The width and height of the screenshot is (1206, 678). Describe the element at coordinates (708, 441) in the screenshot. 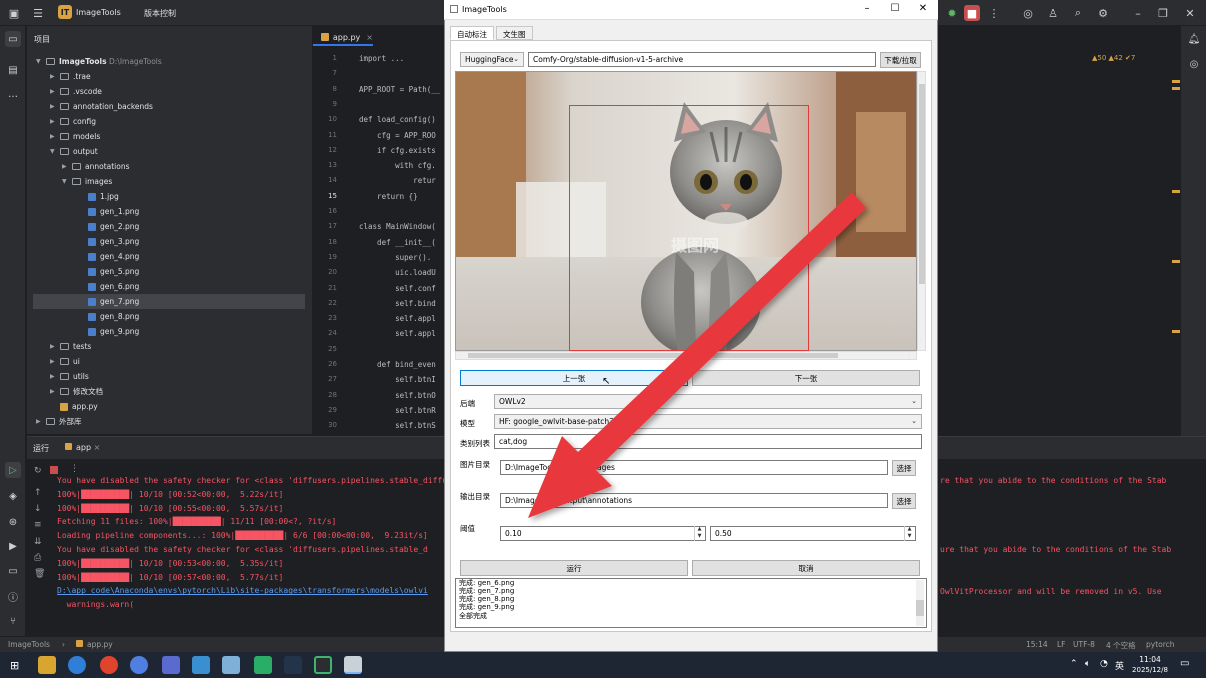

I see `classes-input: cat,dog` at that location.